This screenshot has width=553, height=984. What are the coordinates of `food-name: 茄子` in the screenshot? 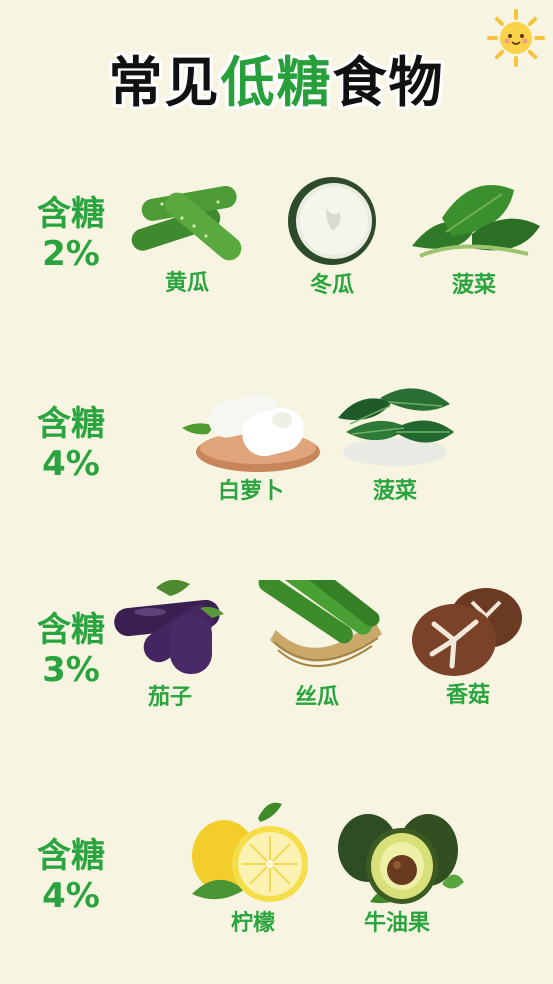 It's located at (169, 697).